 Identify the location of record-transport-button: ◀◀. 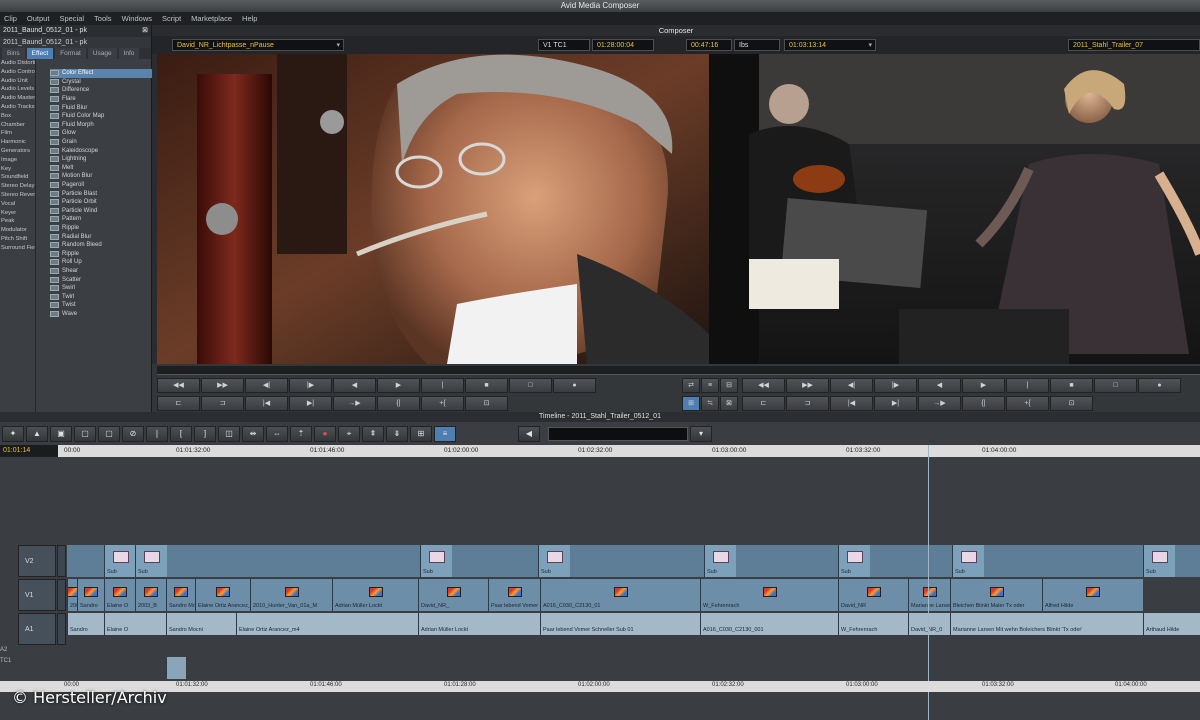
(763, 385).